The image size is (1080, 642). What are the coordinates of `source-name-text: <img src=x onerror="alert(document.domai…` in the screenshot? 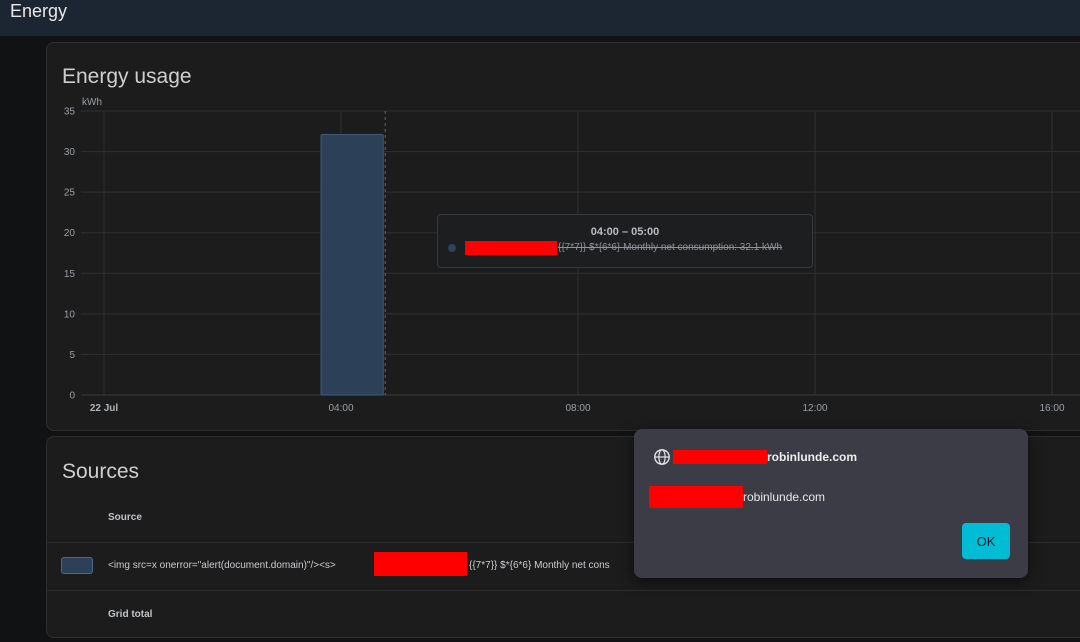 It's located at (222, 565).